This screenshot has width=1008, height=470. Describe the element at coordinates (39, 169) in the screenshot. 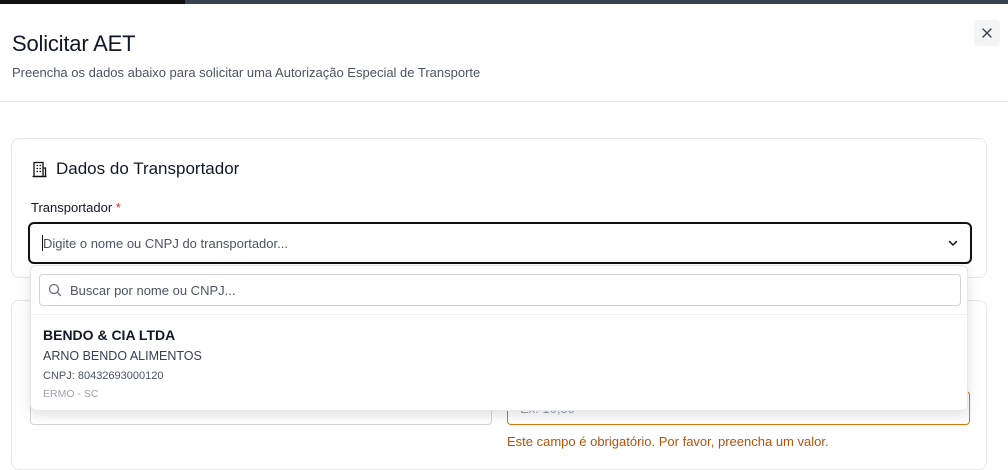

I see `building-icon` at that location.